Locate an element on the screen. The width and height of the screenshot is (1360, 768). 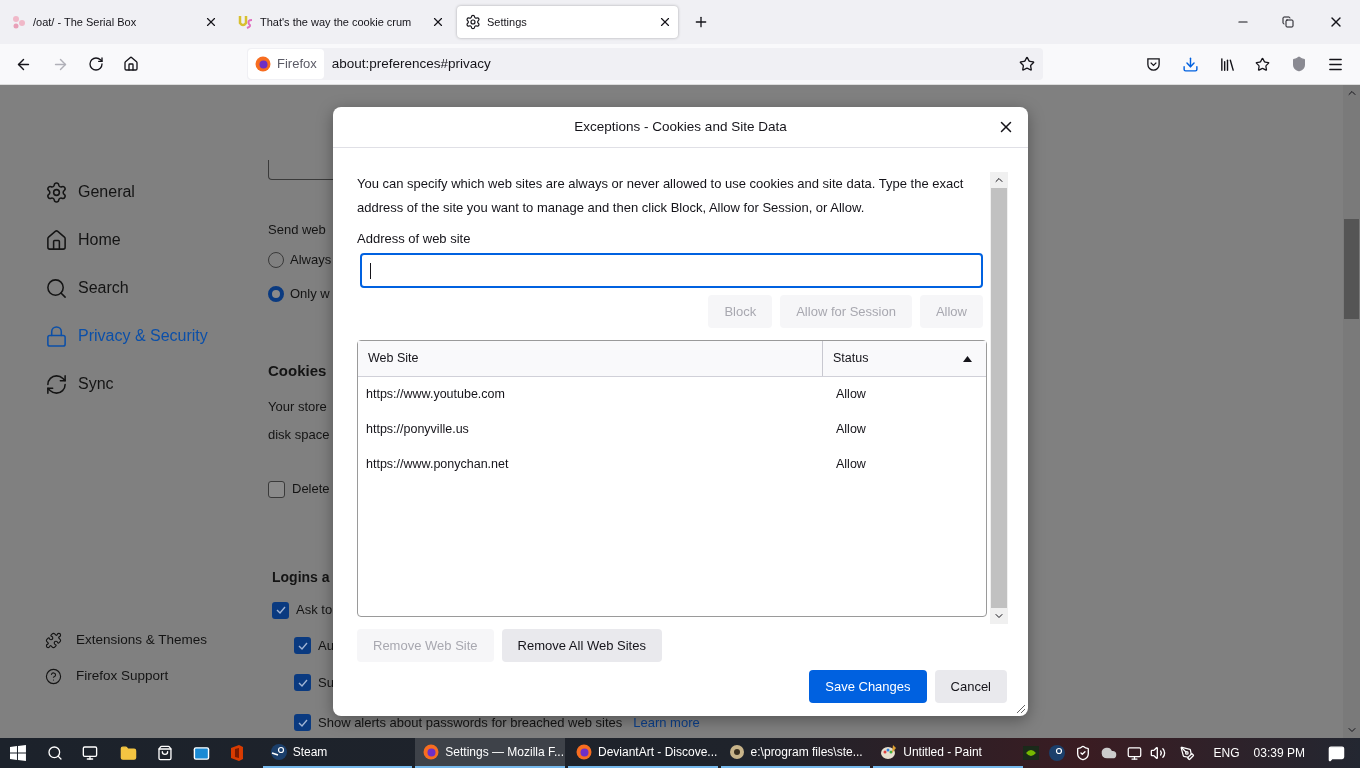
windows-start-icon is located at coordinates (18, 753).